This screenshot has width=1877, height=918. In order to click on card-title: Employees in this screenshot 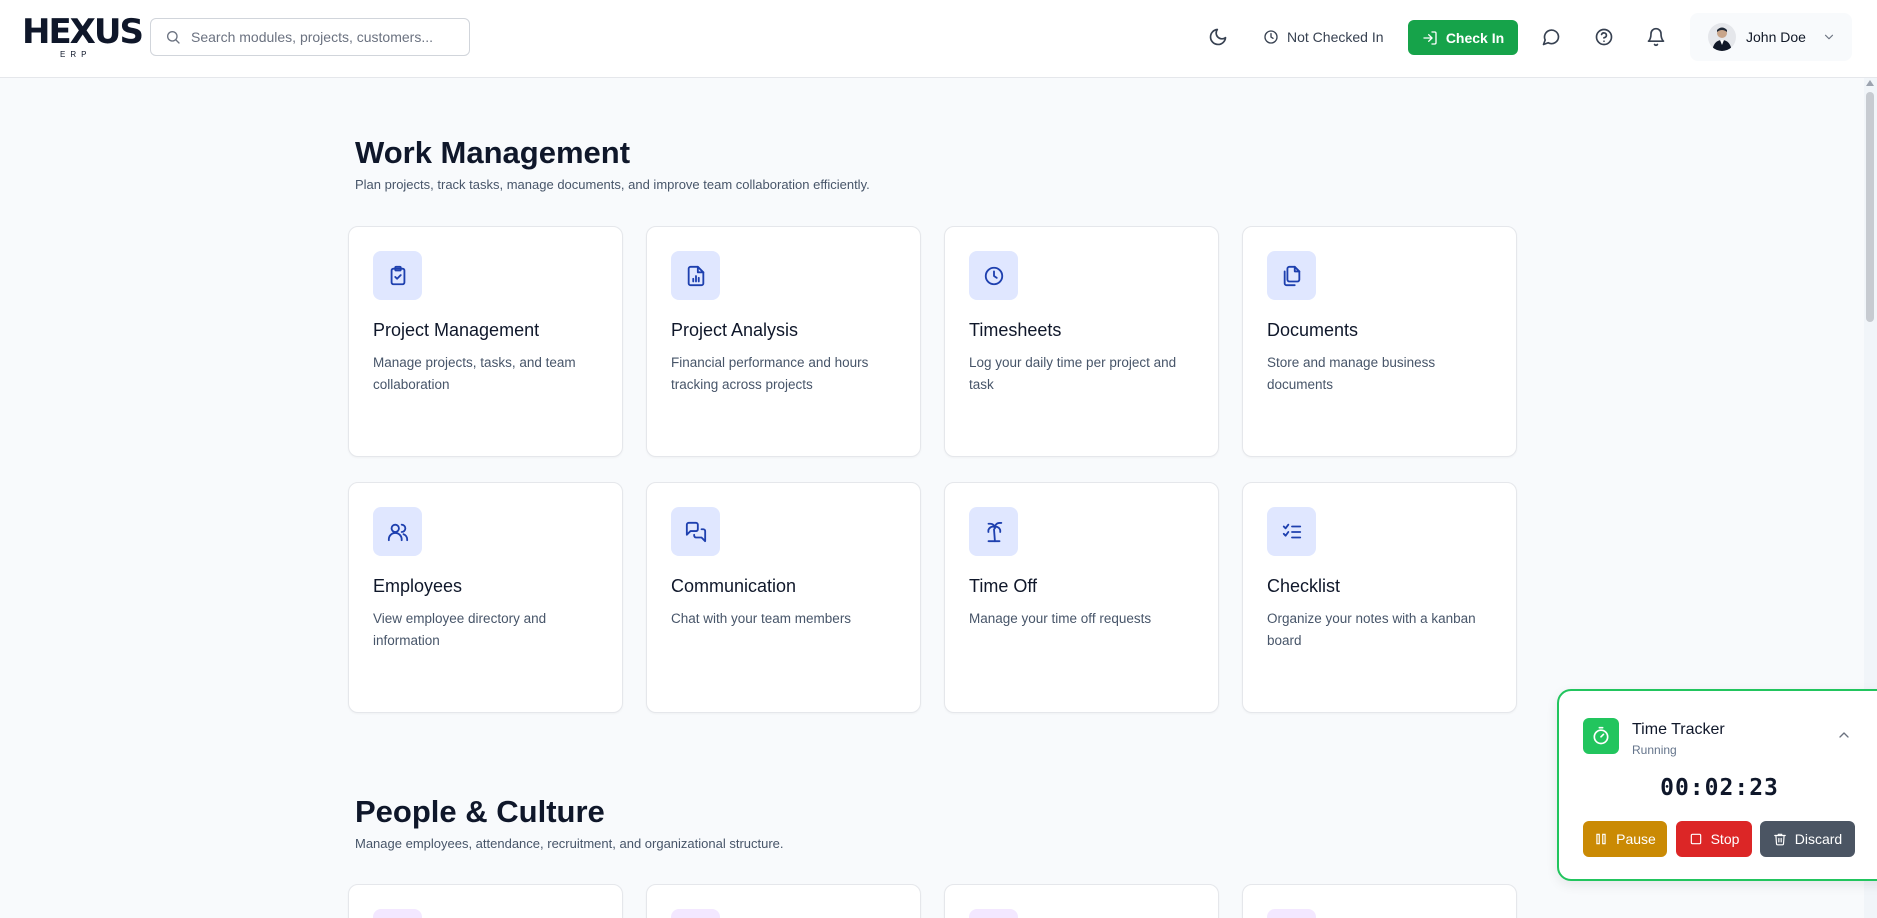, I will do `click(418, 586)`.